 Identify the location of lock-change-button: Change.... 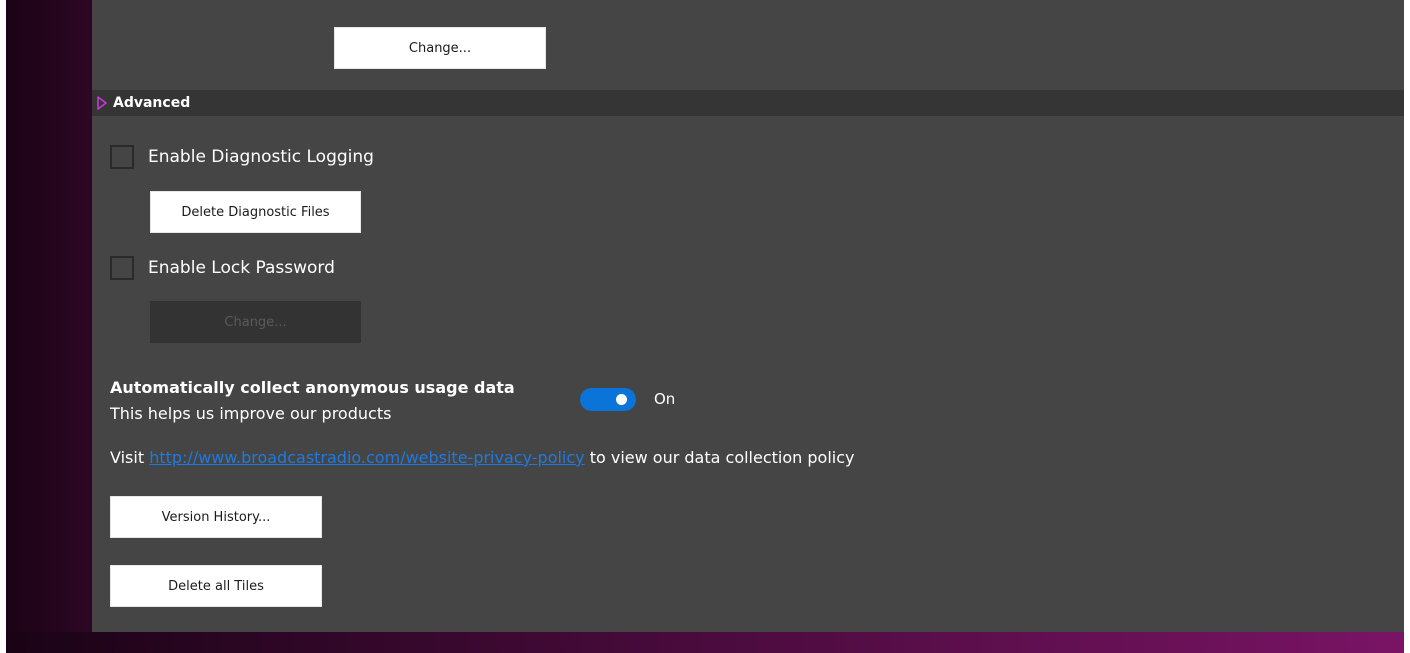
(255, 322).